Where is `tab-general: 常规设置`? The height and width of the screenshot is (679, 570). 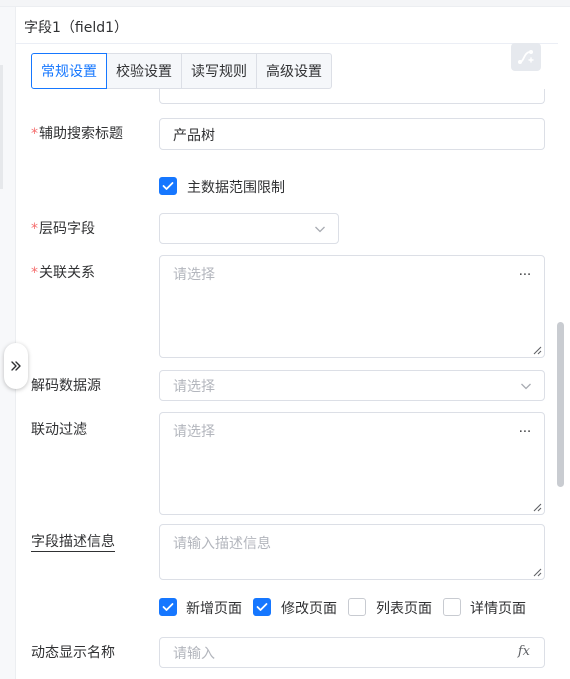 tab-general: 常规设置 is located at coordinates (69, 71).